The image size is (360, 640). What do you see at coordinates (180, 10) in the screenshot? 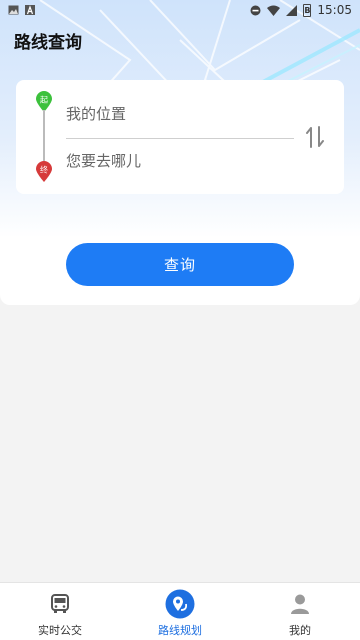
I see `status-bar: B 15:05` at bounding box center [180, 10].